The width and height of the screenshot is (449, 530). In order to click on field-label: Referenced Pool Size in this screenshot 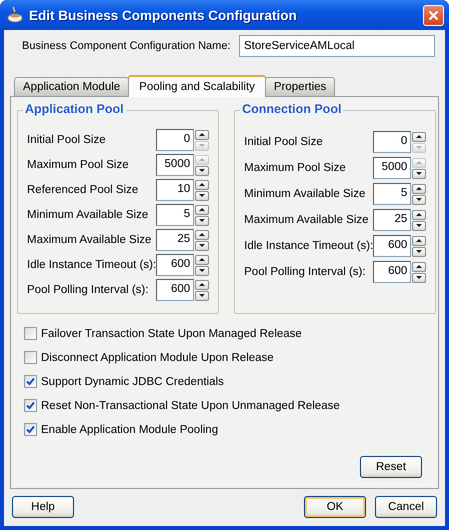, I will do `click(82, 190)`.